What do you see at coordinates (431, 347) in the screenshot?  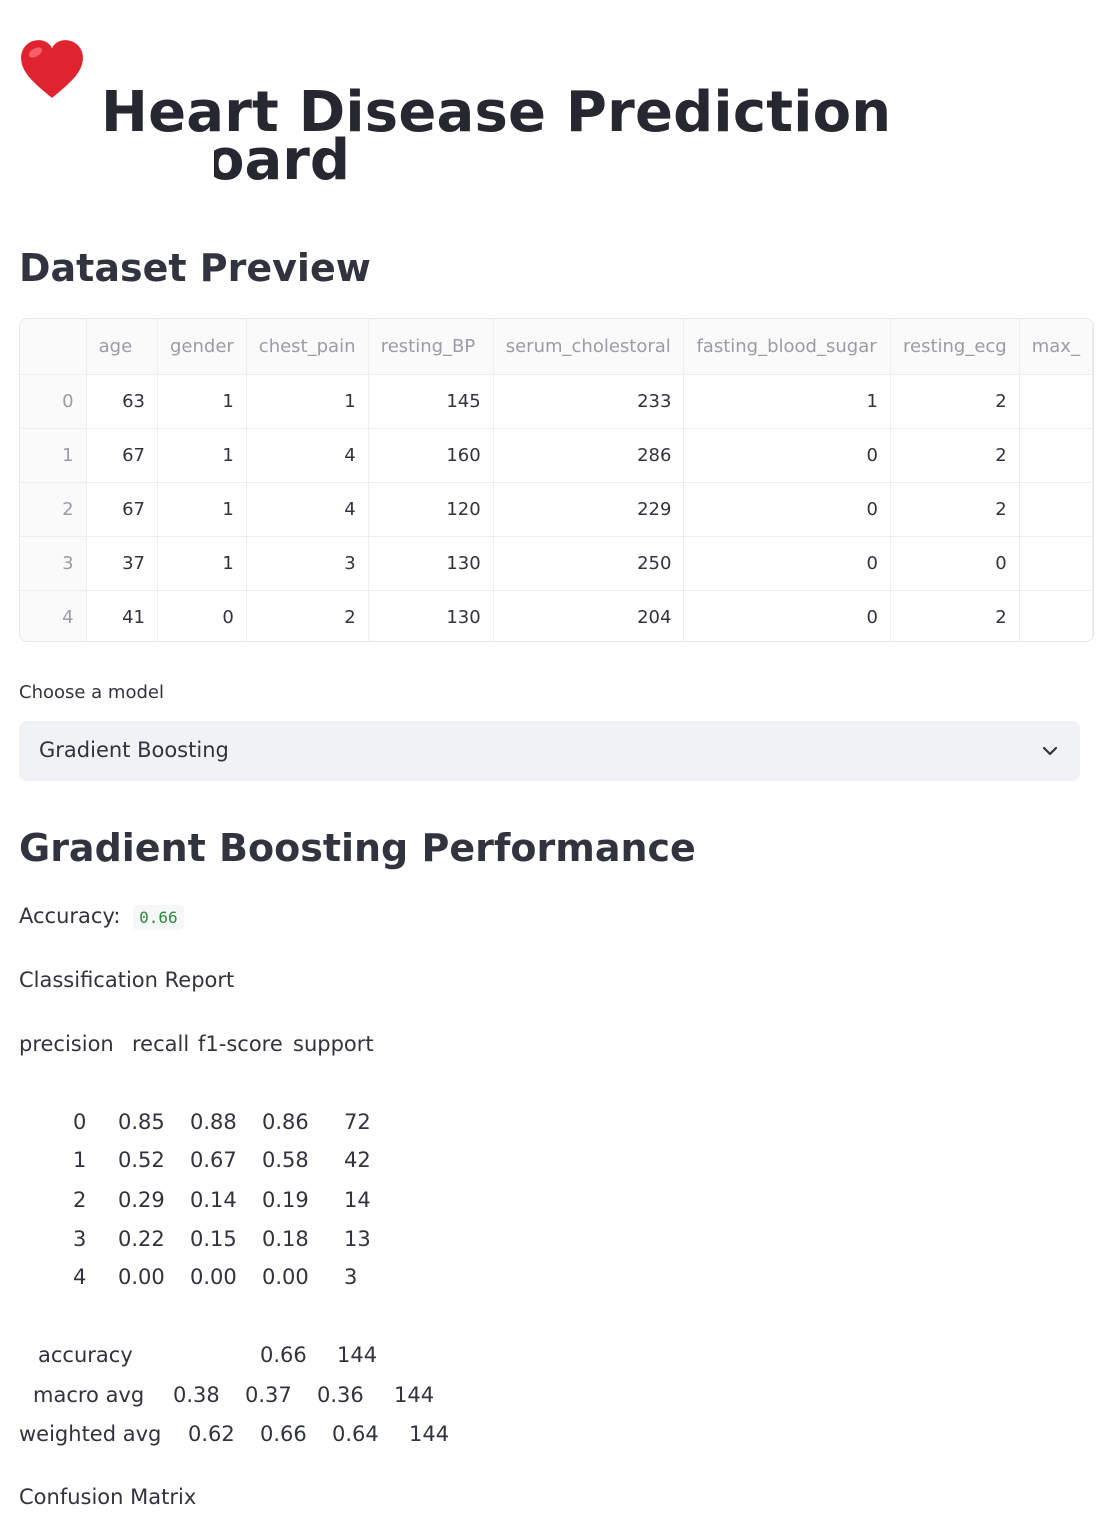 I see `table-header-cell: resting_BP` at bounding box center [431, 347].